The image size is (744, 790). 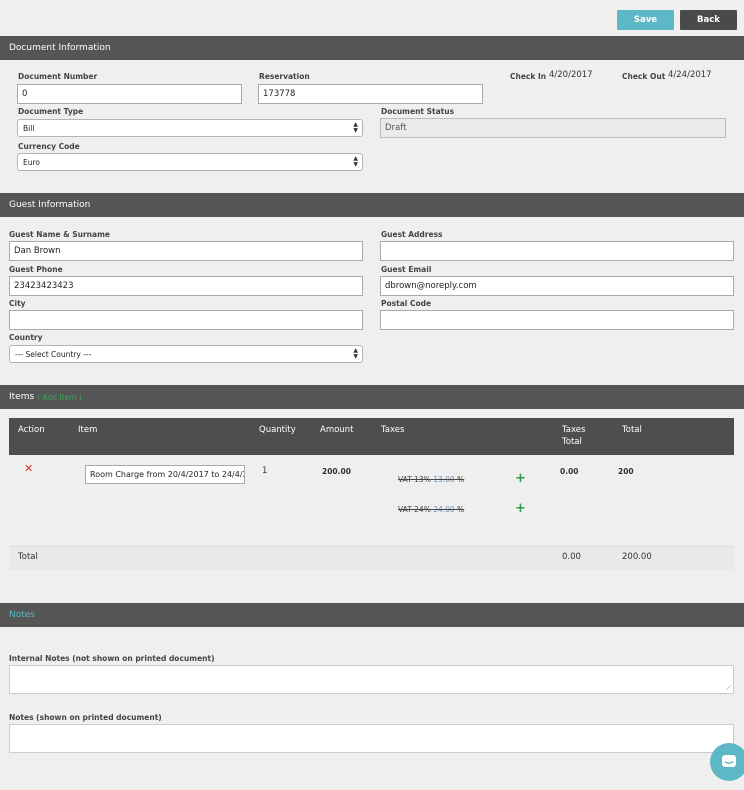 I want to click on guest-information-header: Guest Information, so click(x=372, y=205).